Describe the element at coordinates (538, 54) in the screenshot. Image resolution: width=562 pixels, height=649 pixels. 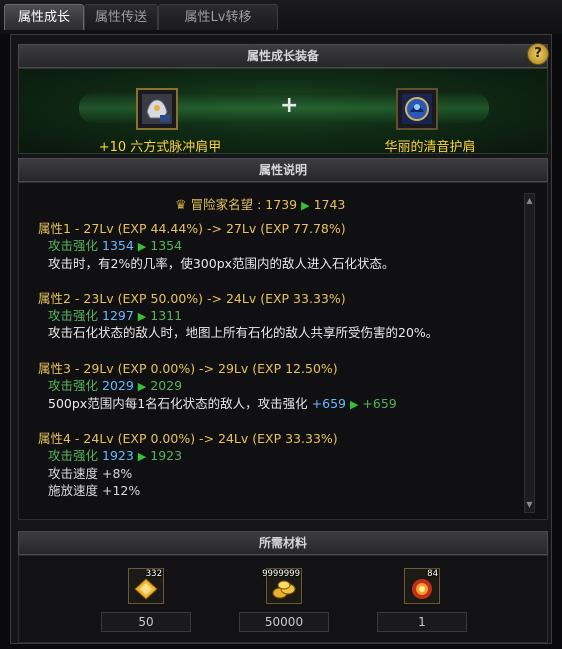
I see `help-button: ?` at that location.